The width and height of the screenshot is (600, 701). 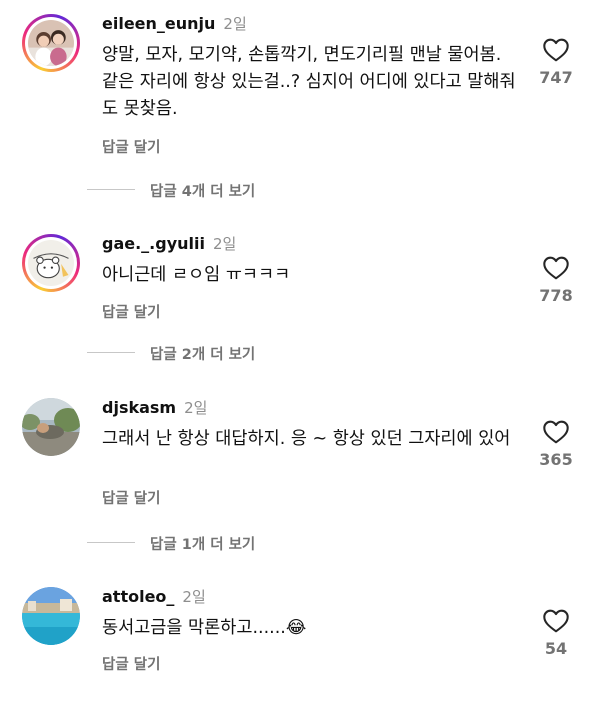 What do you see at coordinates (138, 596) in the screenshot?
I see `username: attoleo_` at bounding box center [138, 596].